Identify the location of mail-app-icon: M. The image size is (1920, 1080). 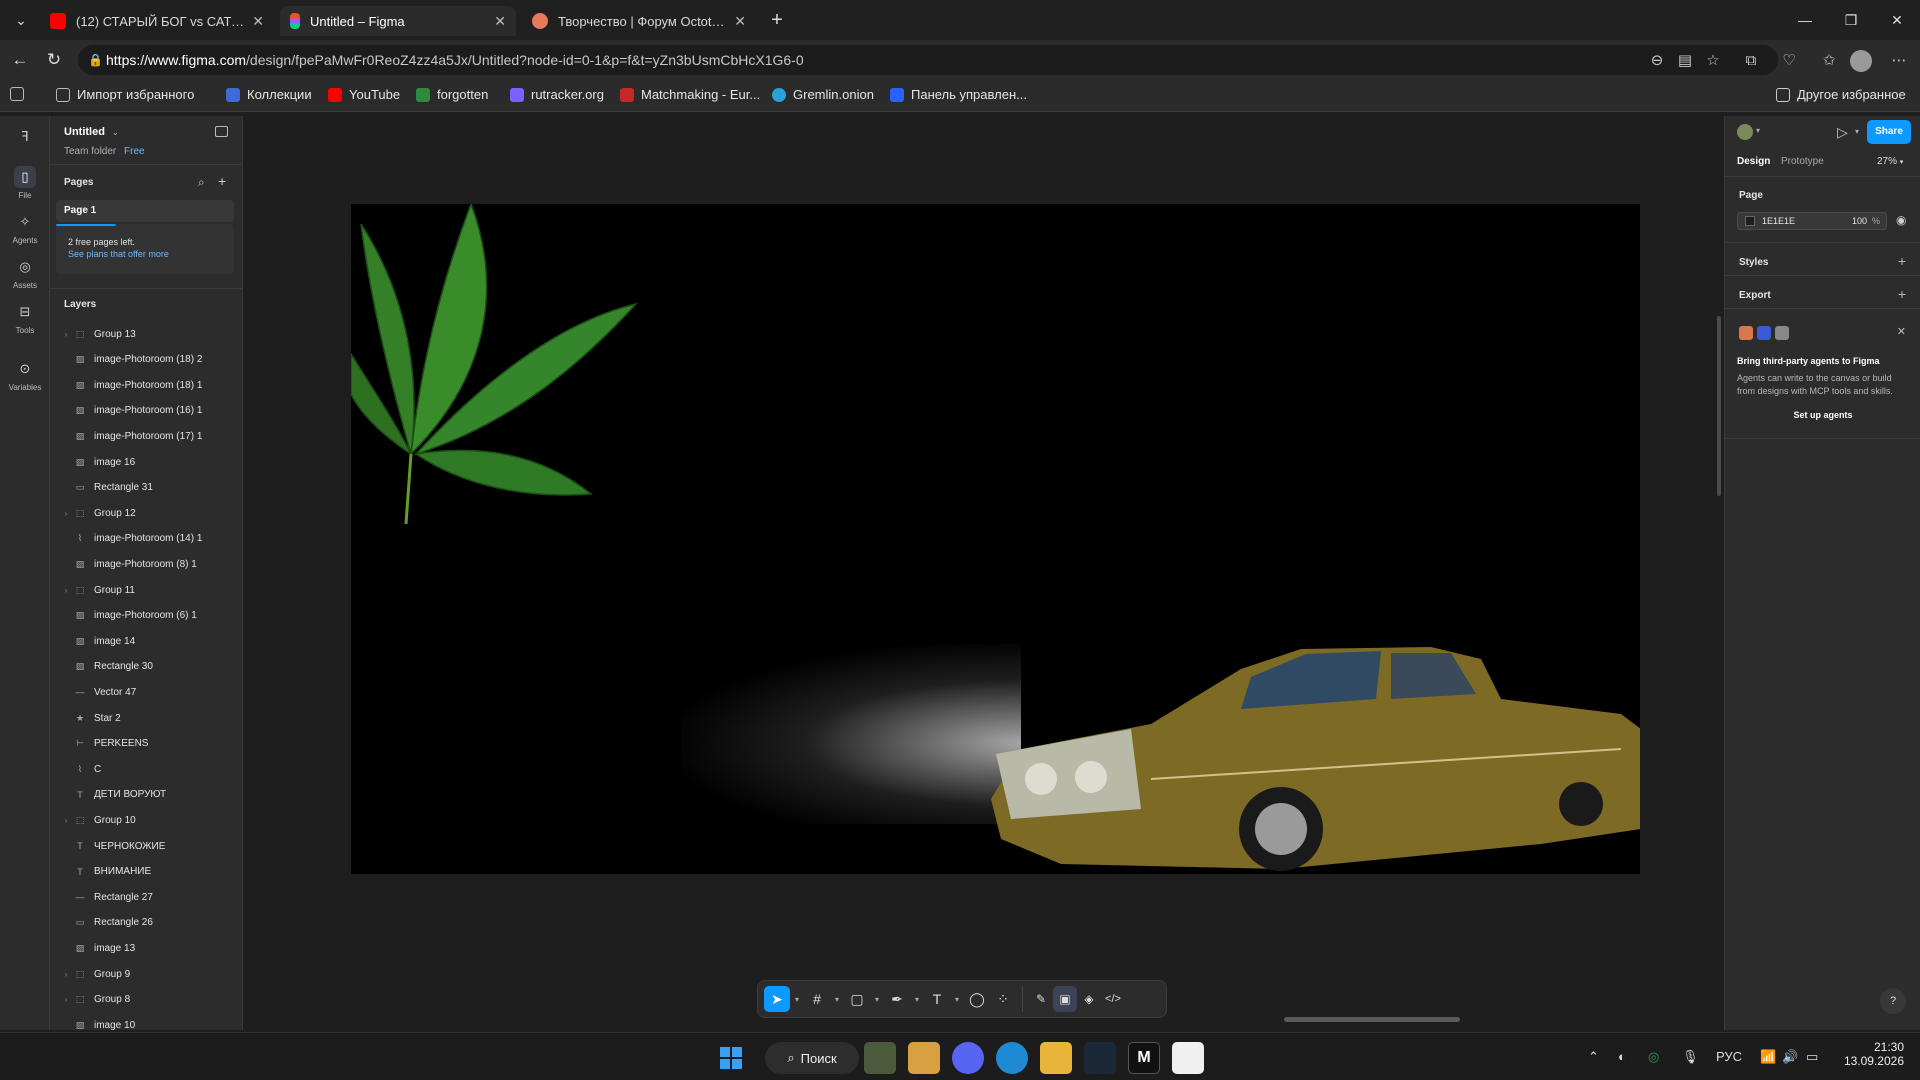
(1144, 1058).